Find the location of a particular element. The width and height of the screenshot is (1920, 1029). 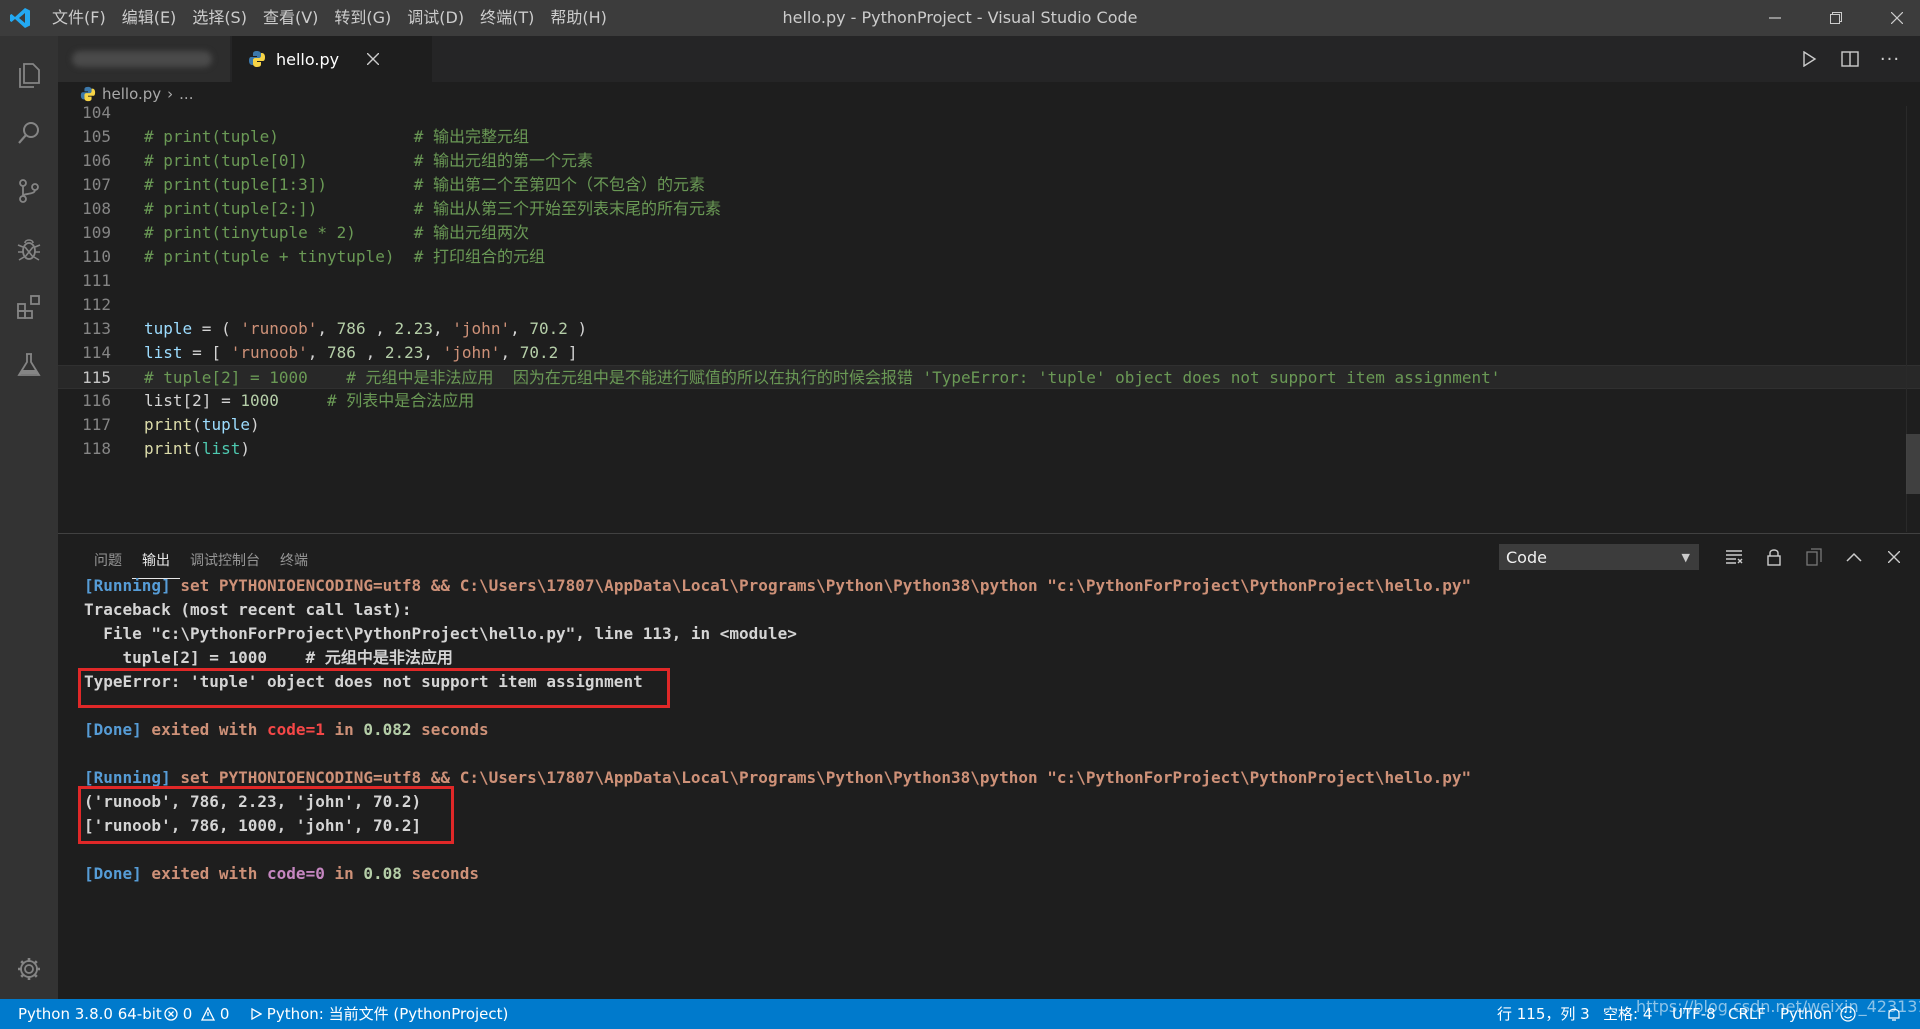

source-control-button is located at coordinates (29, 191).